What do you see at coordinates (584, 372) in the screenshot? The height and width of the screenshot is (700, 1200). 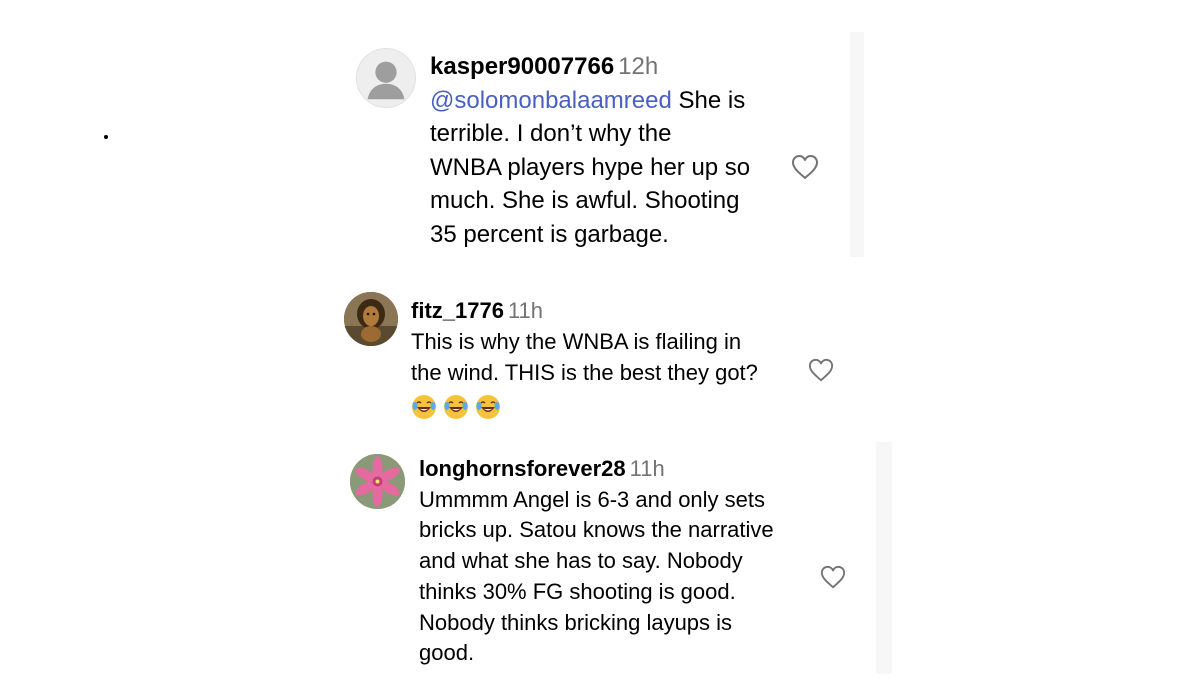 I see `comment-text-line: the wind. THIS is the best they got?` at bounding box center [584, 372].